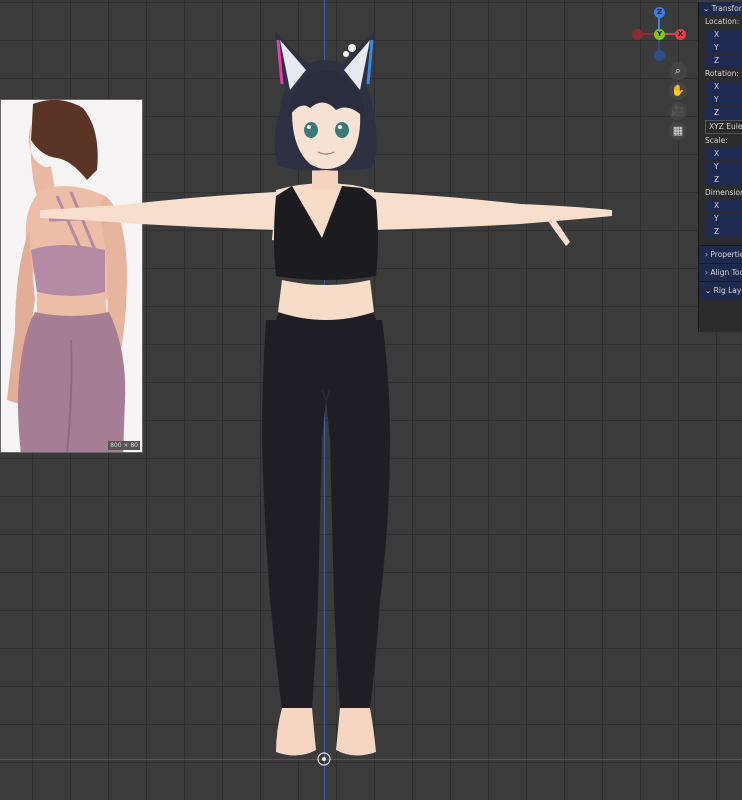 The width and height of the screenshot is (742, 800). Describe the element at coordinates (726, 8) in the screenshot. I see `transform-header-label: Transform` at that location.